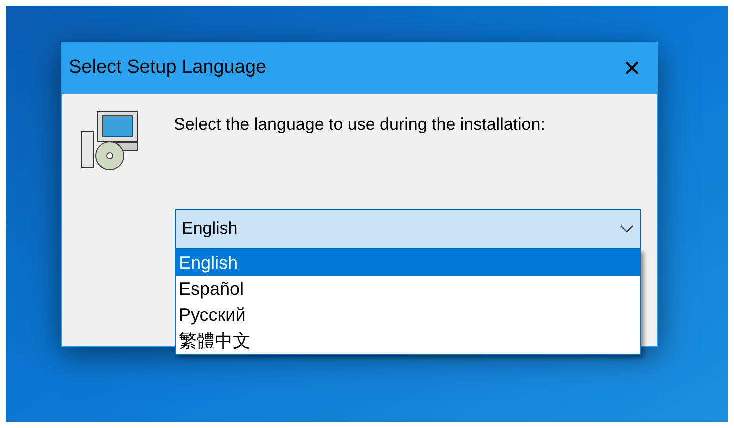  What do you see at coordinates (408, 341) in the screenshot?
I see `language-option: 繁體中文` at bounding box center [408, 341].